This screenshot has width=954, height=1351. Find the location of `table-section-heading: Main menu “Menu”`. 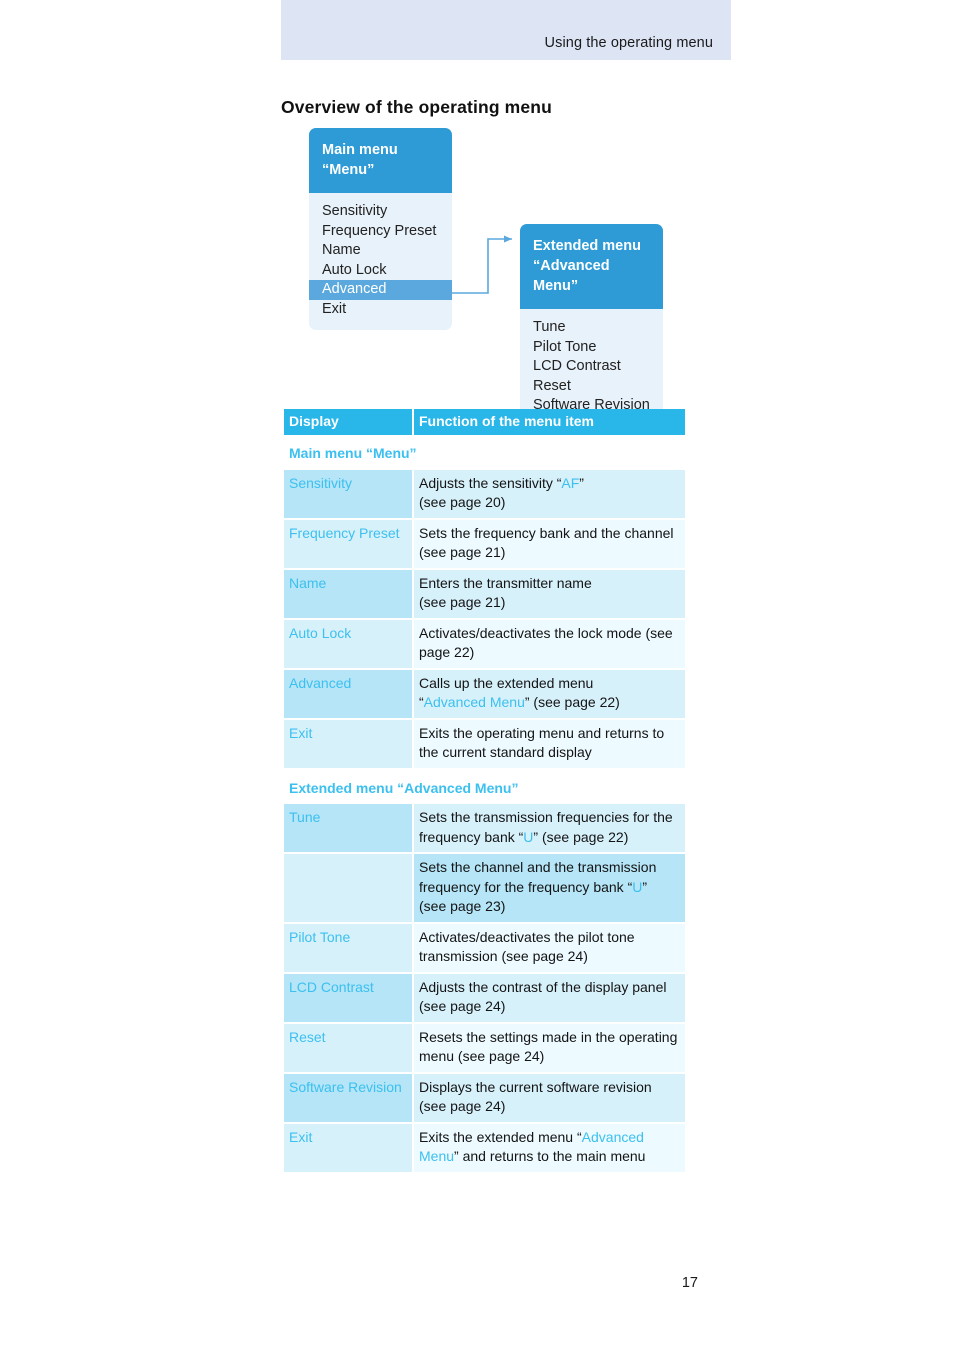

table-section-heading: Main menu “Menu” is located at coordinates (484, 452).